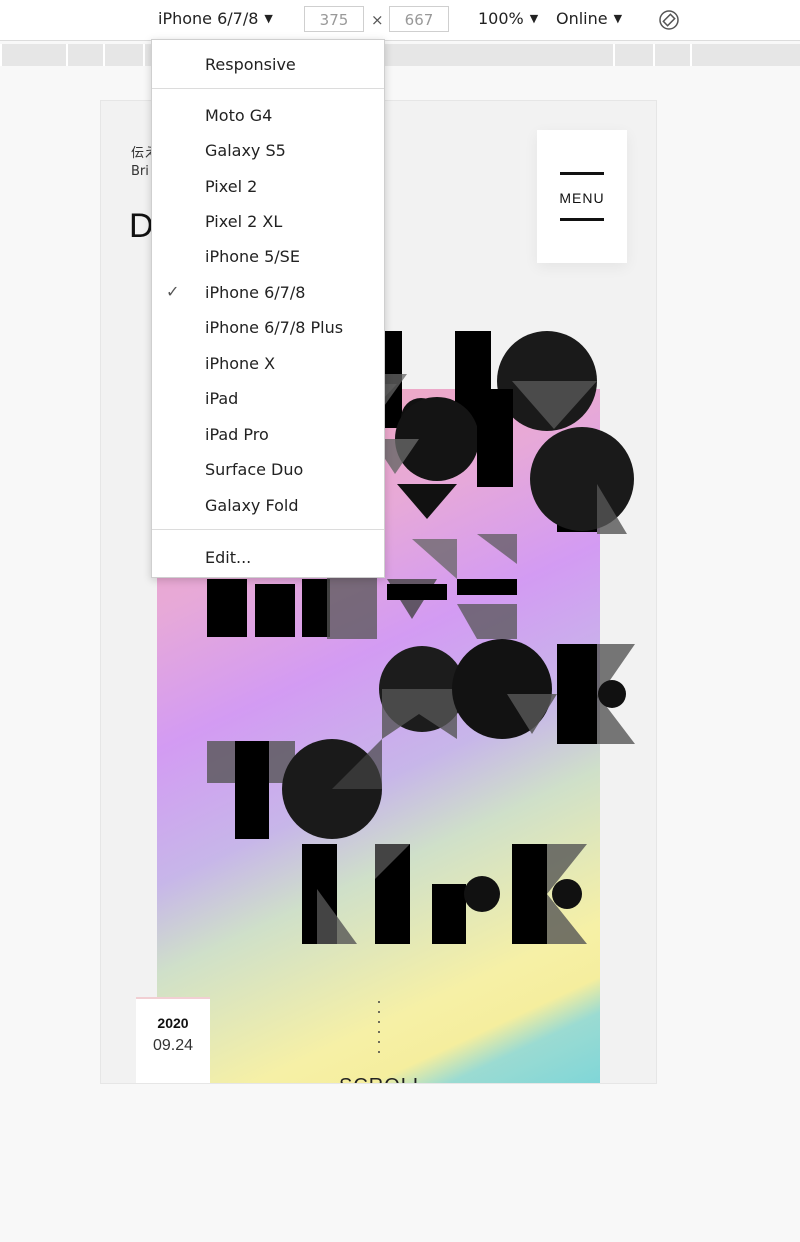 Image resolution: width=800 pixels, height=1242 pixels. What do you see at coordinates (173, 1045) in the screenshot?
I see `date-month-day: 09.24` at bounding box center [173, 1045].